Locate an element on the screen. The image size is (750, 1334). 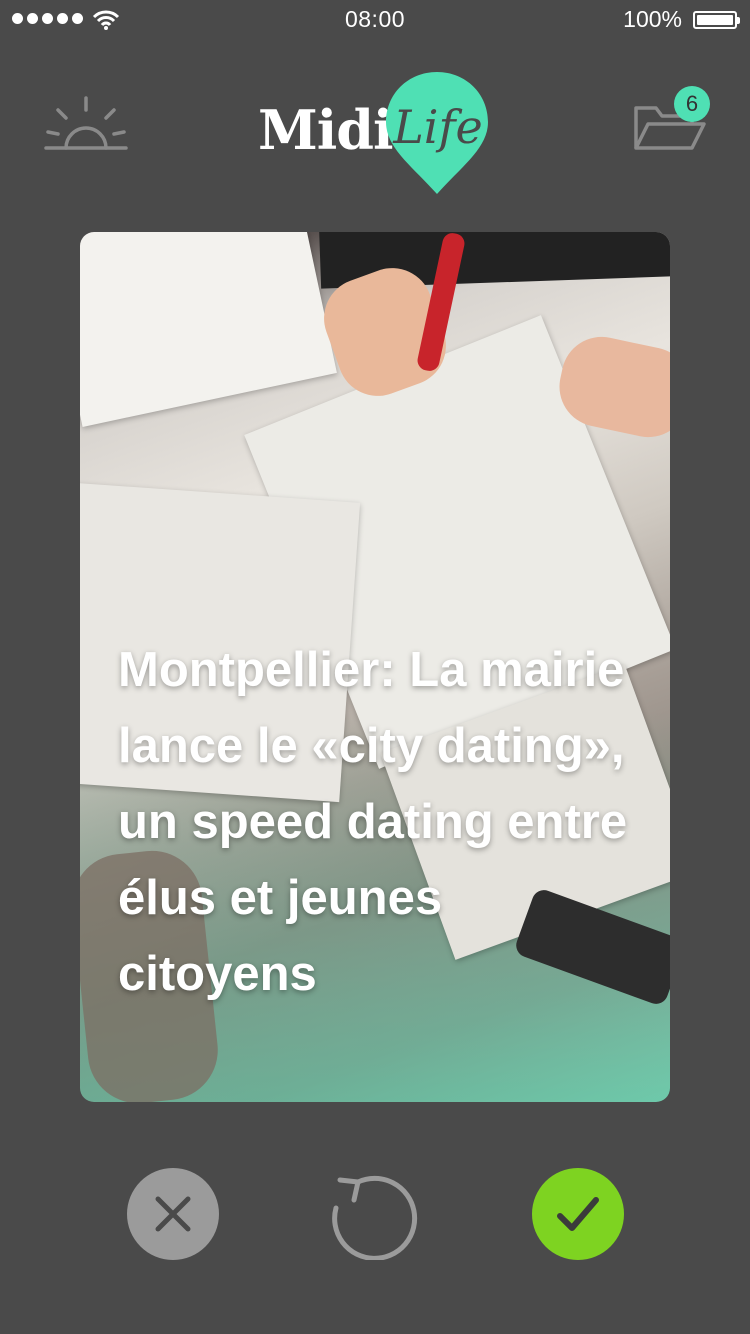
midilife-logo: Midi Life is located at coordinates (378, 135).